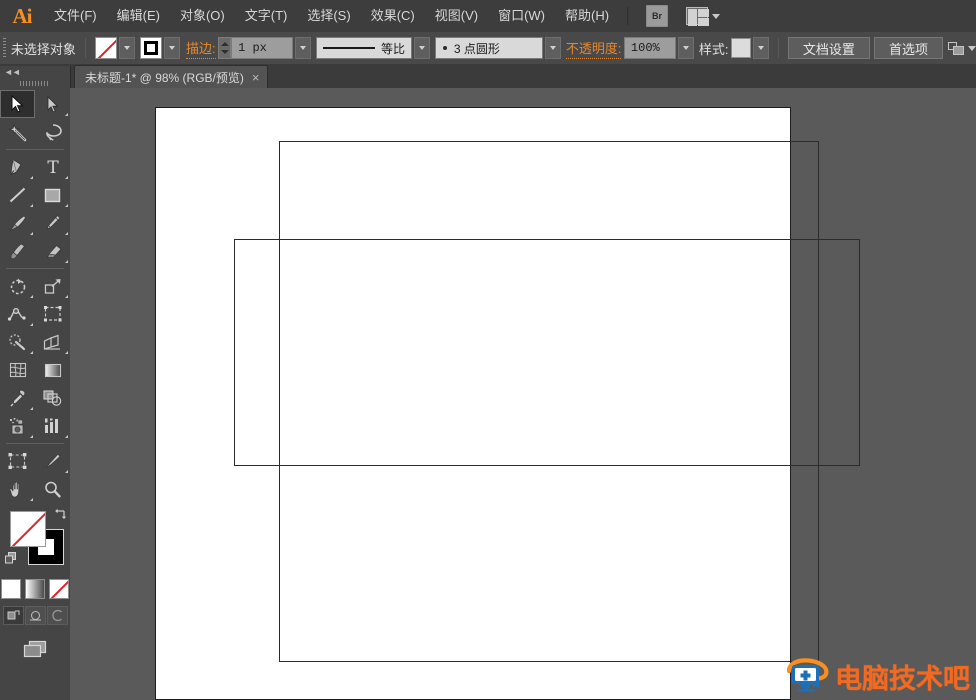 The height and width of the screenshot is (700, 976). I want to click on stroke-swatch, so click(151, 48).